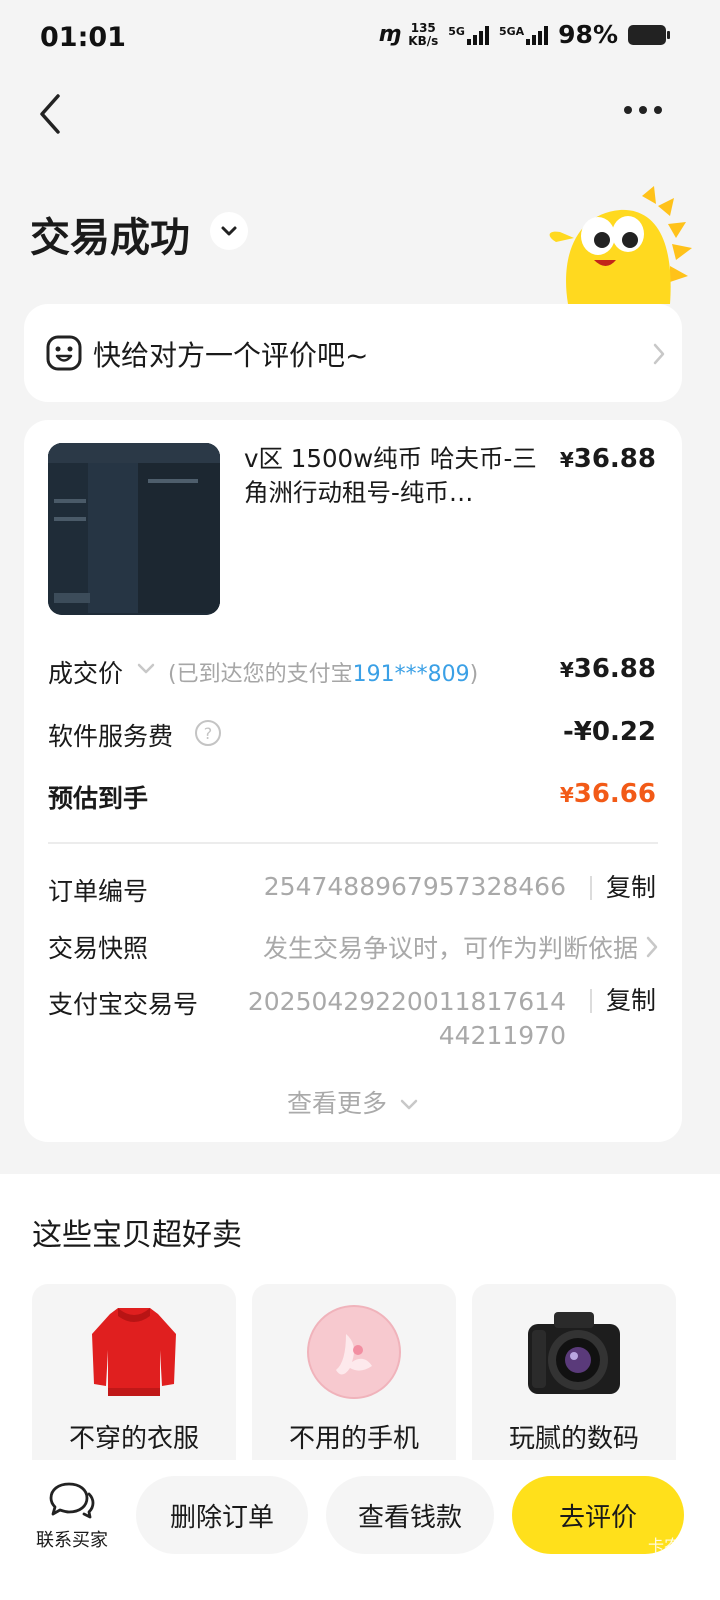 This screenshot has height=1600, width=720. I want to click on product-thumbnail, so click(134, 529).